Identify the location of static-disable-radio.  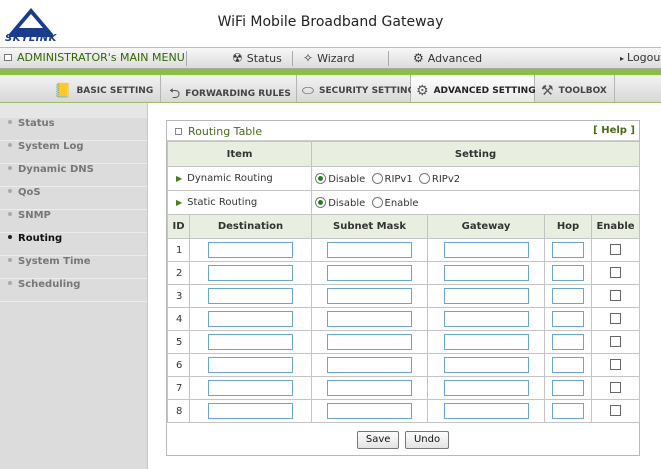
(321, 202).